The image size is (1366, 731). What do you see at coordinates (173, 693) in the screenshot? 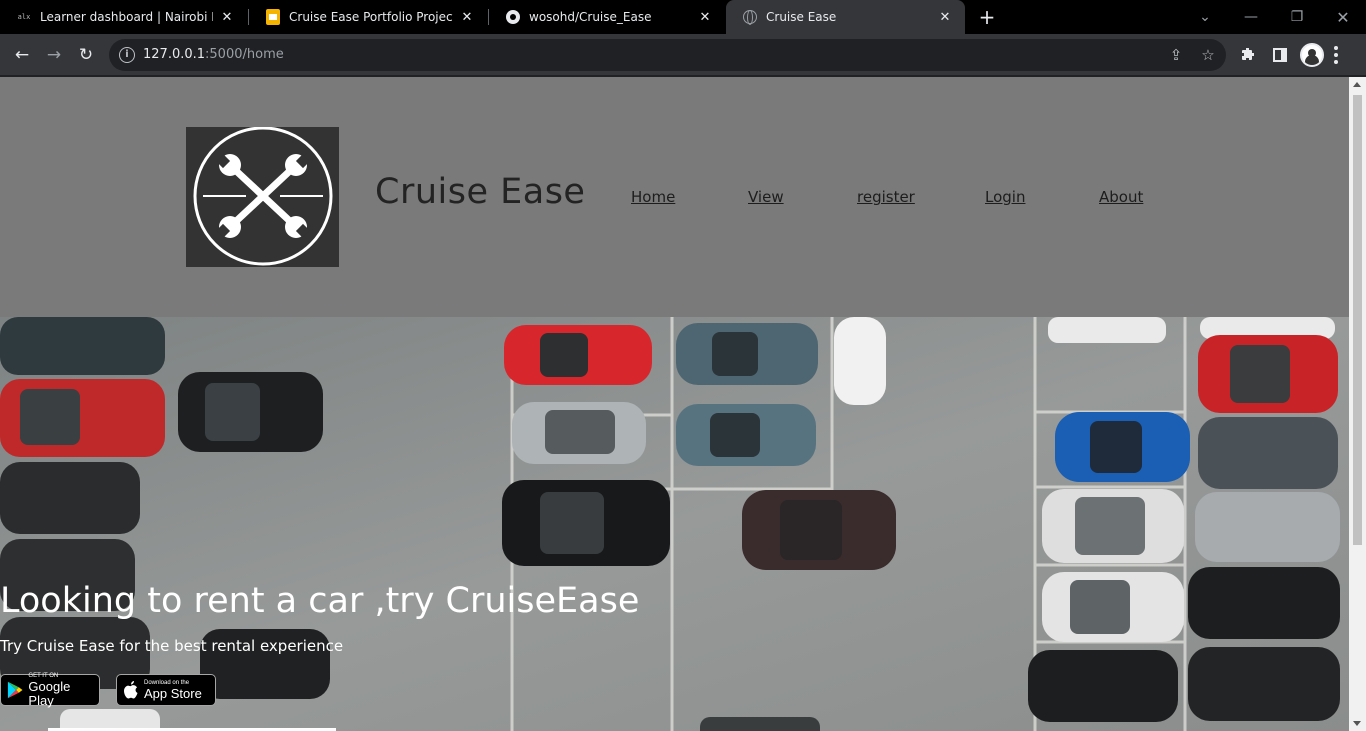
I see `app-store-big-text: App Store` at bounding box center [173, 693].